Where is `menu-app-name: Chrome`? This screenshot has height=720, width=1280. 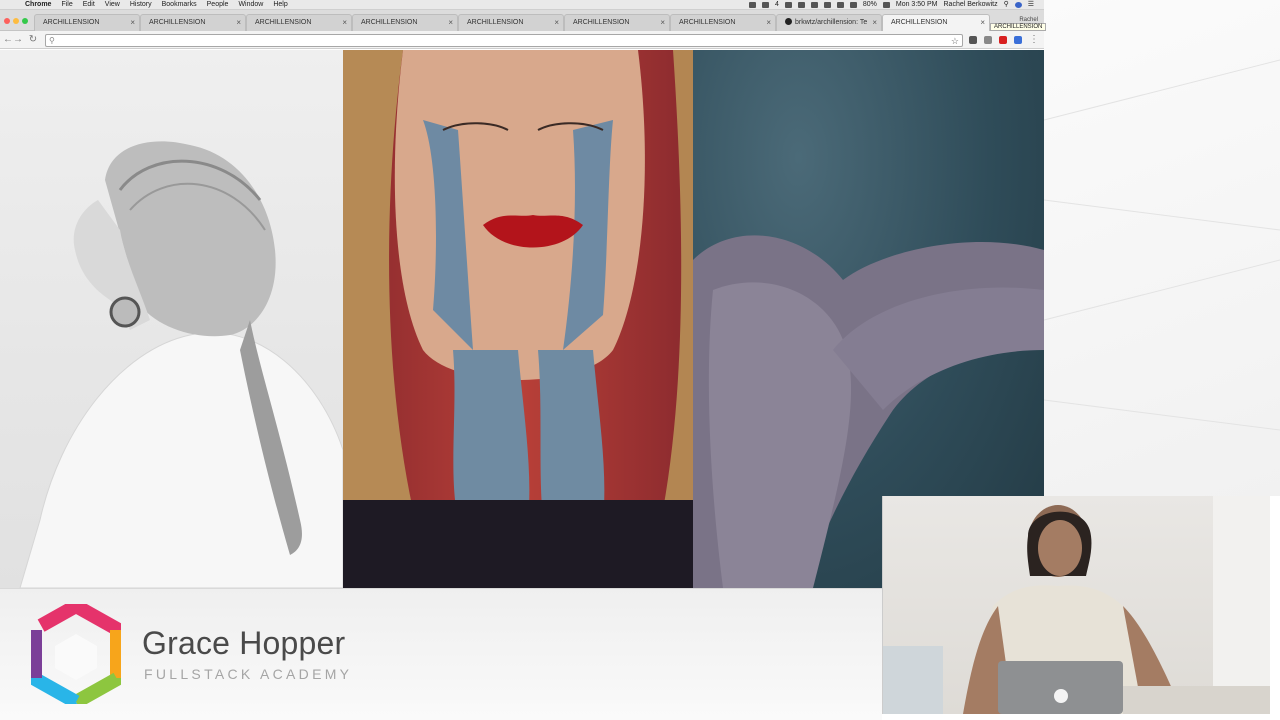 menu-app-name: Chrome is located at coordinates (38, 5).